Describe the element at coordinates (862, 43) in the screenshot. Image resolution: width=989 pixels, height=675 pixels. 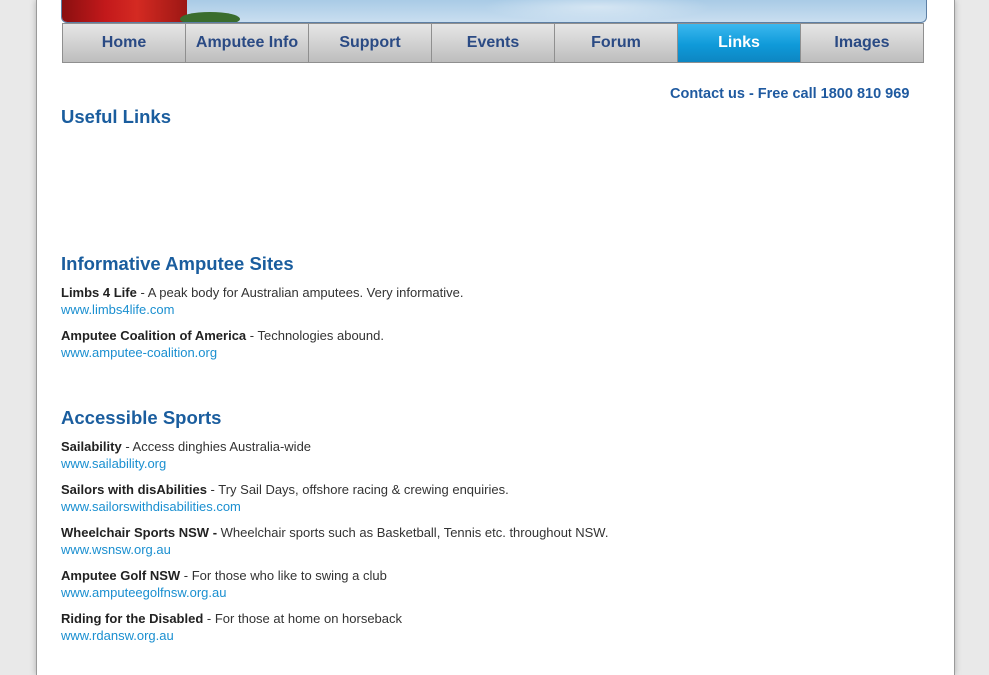
I see `nav-images: Images` at that location.